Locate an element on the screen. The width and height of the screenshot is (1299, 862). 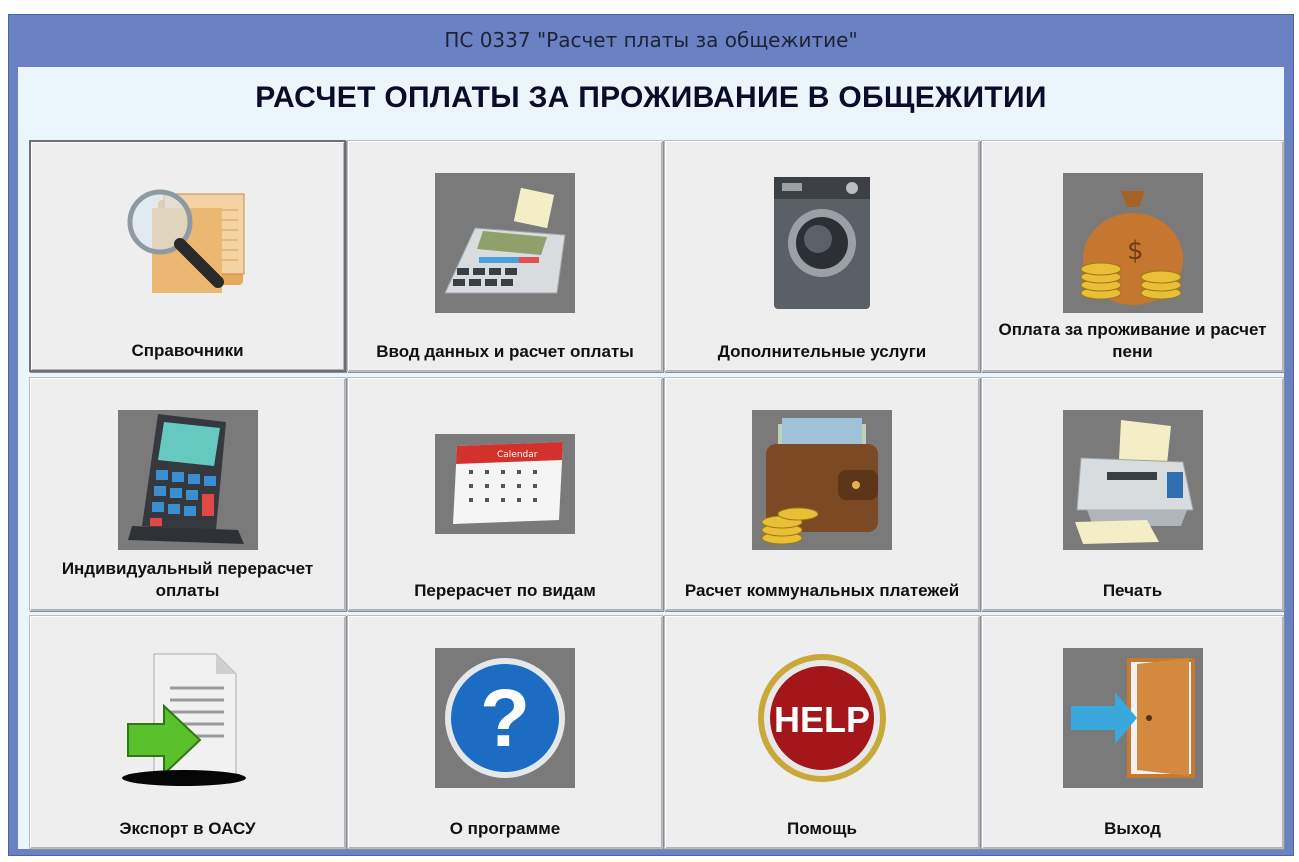
tile-about-button: ? О программе is located at coordinates (505, 732).